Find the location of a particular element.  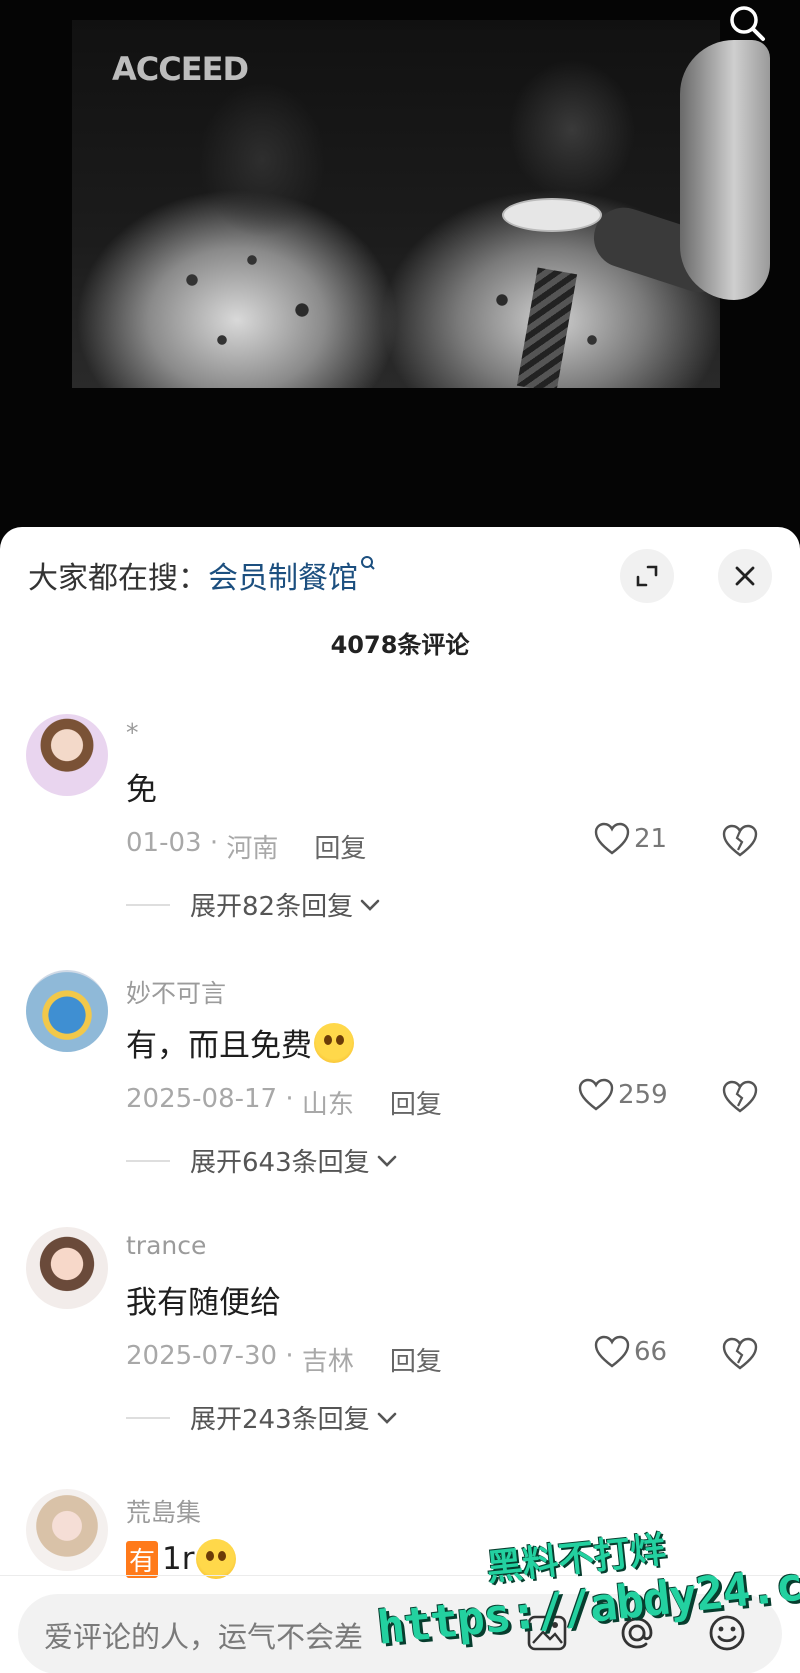

comment-username: * is located at coordinates (132, 732).